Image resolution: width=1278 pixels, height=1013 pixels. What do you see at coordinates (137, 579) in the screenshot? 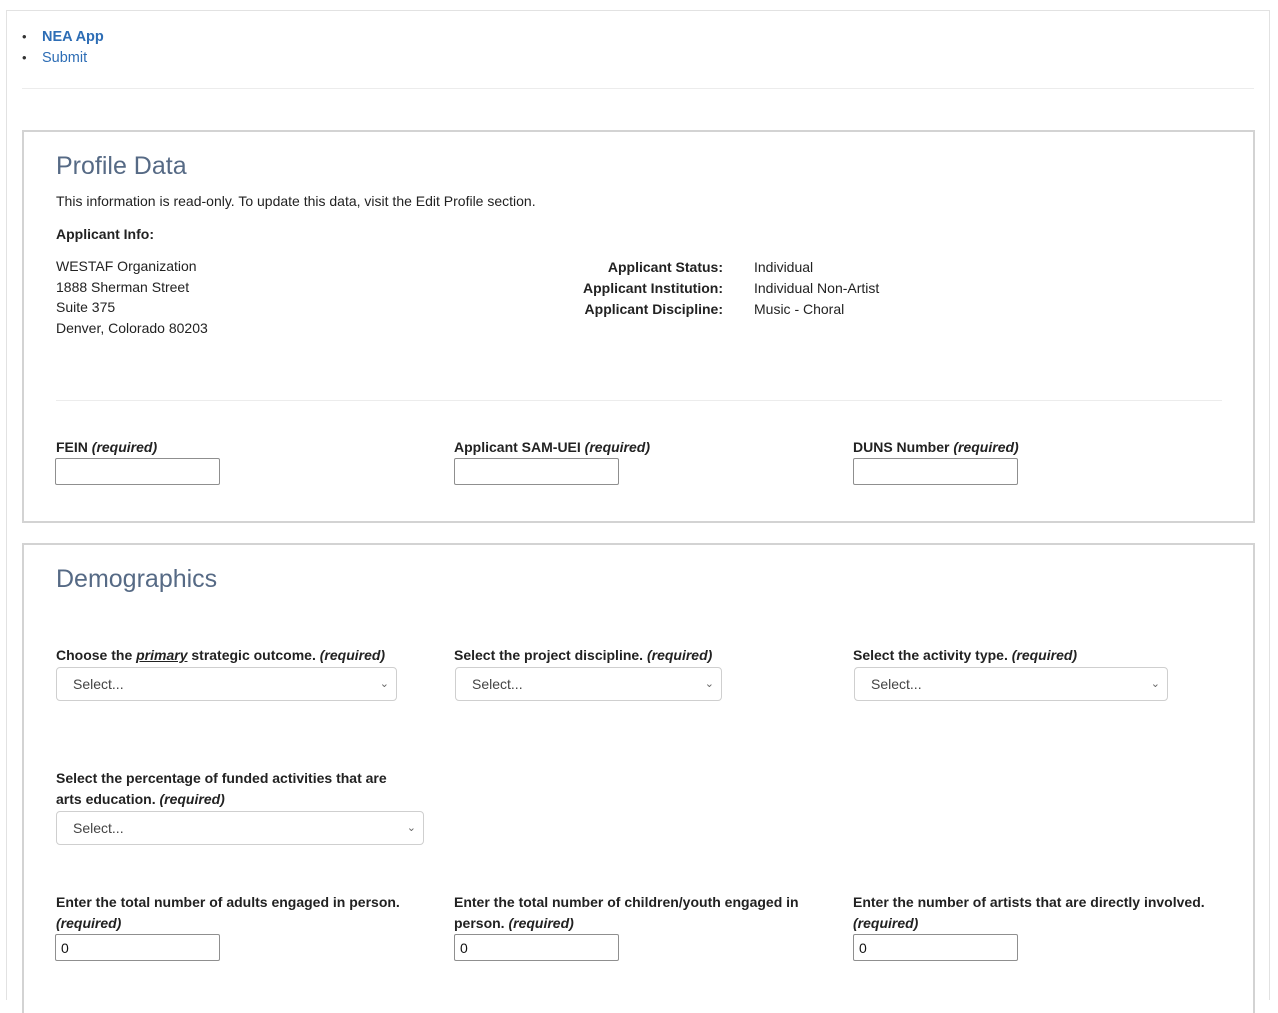
I see `demographics-title: Demographics` at bounding box center [137, 579].